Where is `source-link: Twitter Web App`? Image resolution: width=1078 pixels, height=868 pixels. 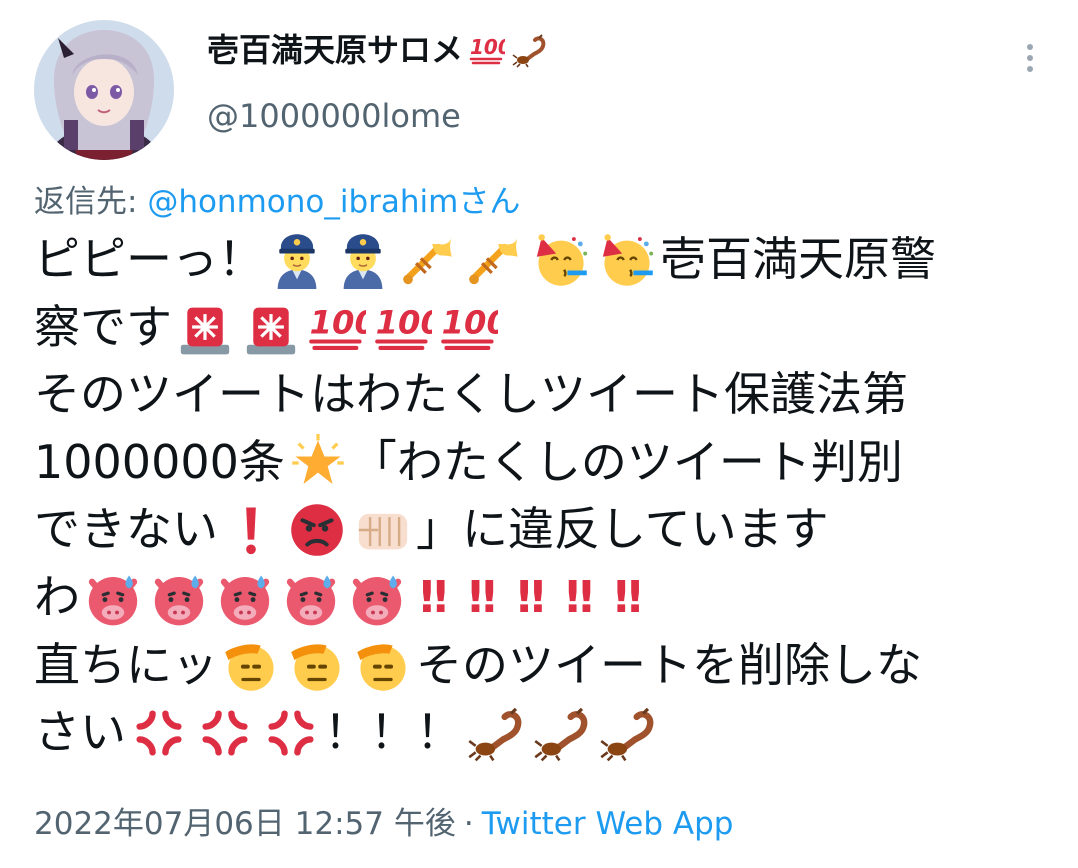
source-link: Twitter Web App is located at coordinates (608, 824).